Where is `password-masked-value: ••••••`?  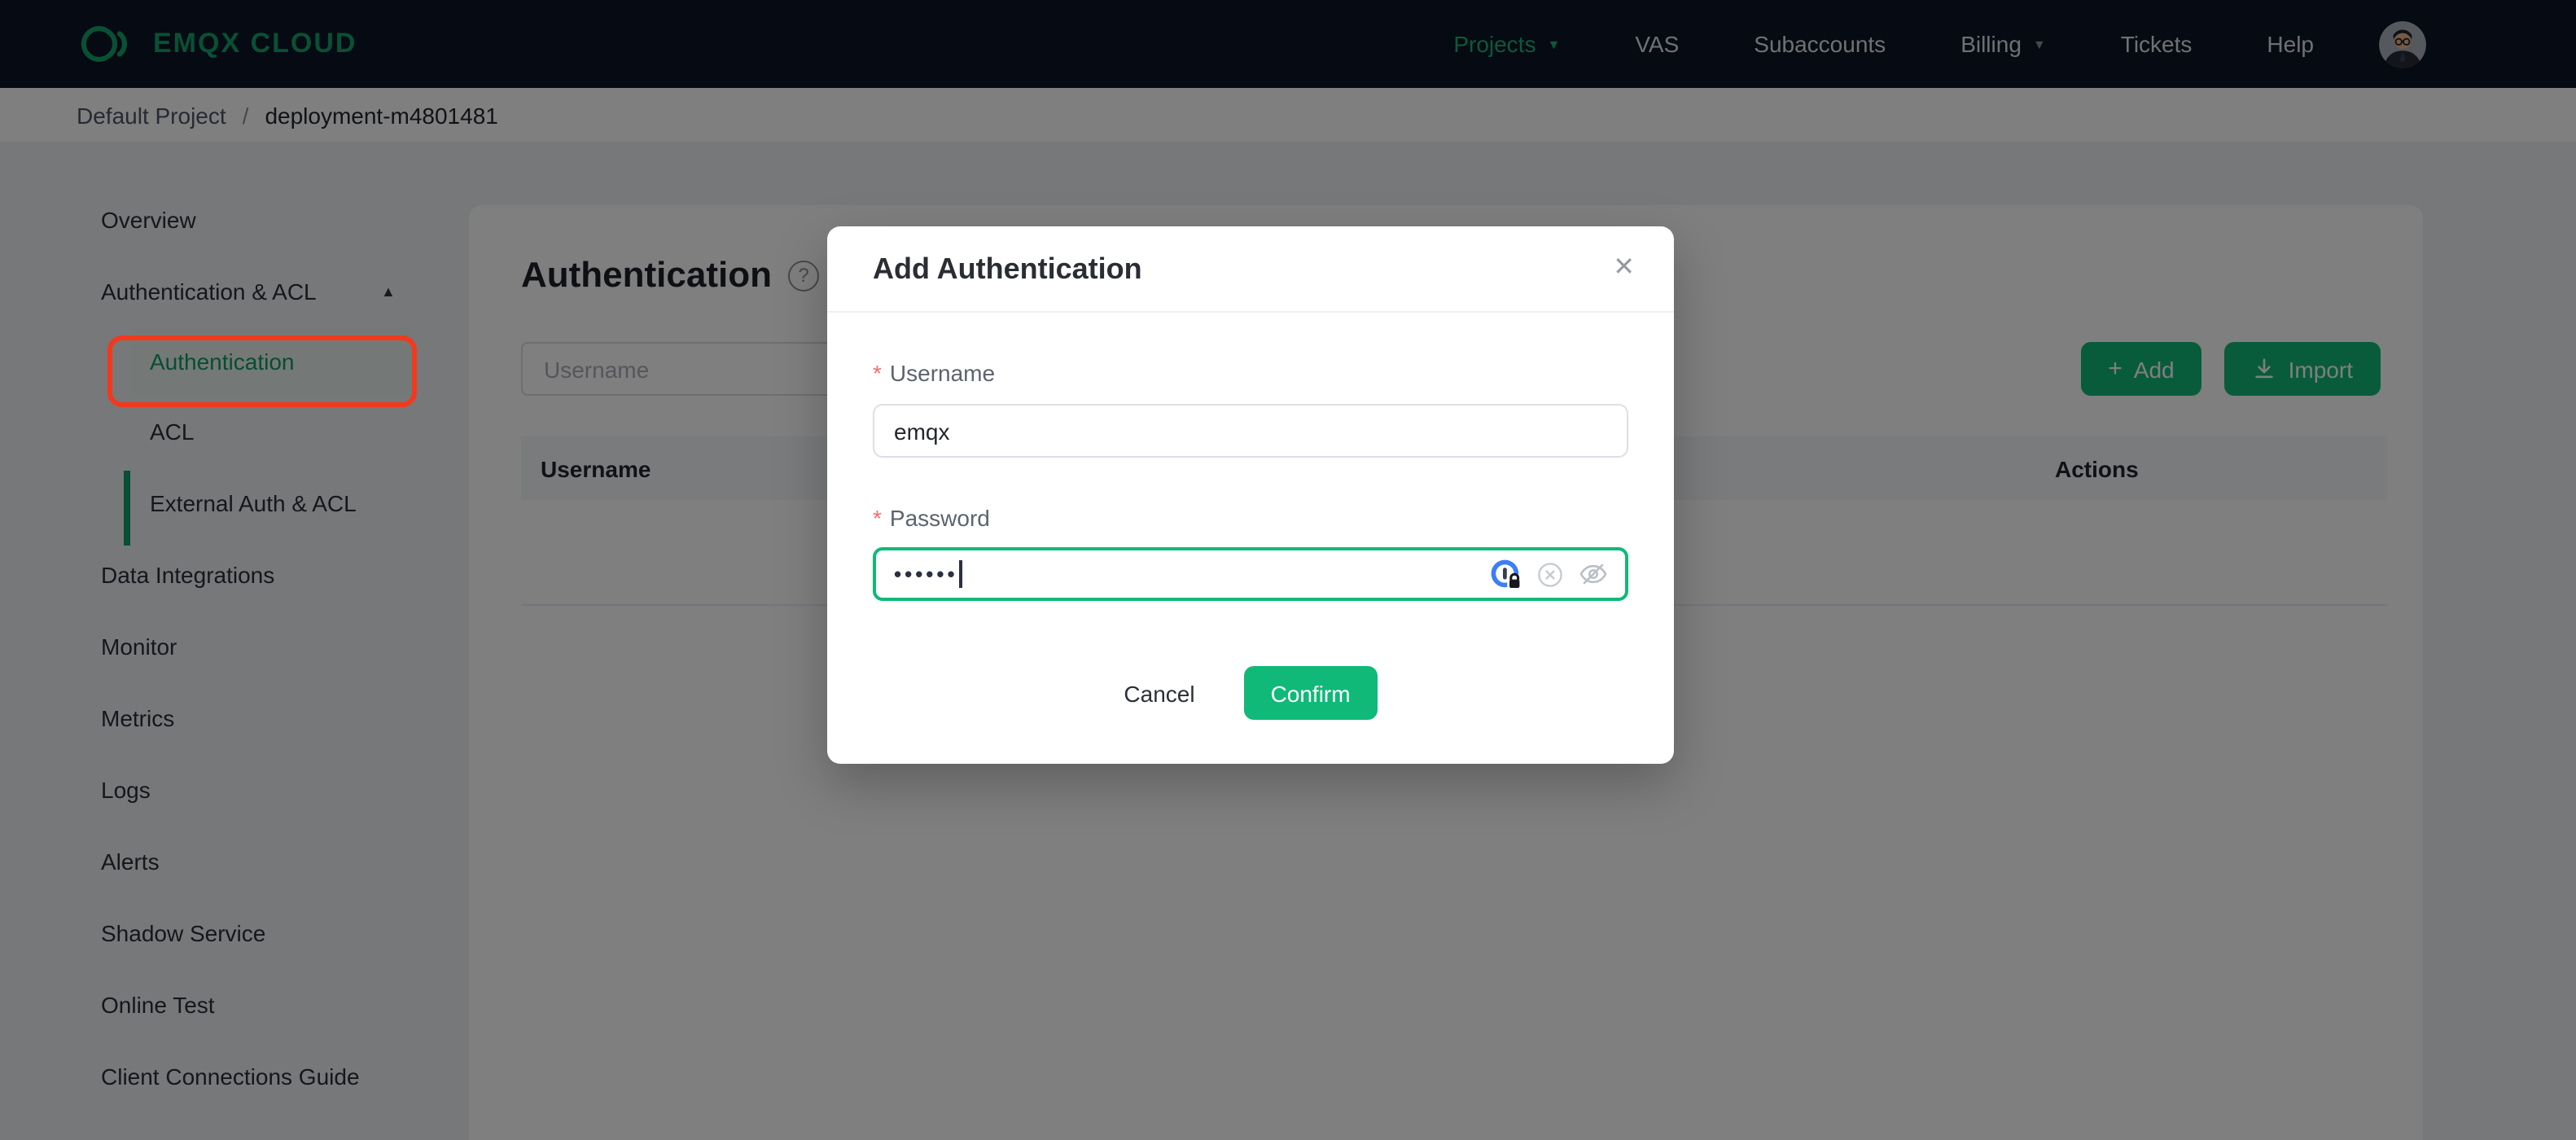 password-masked-value: •••••• is located at coordinates (926, 574).